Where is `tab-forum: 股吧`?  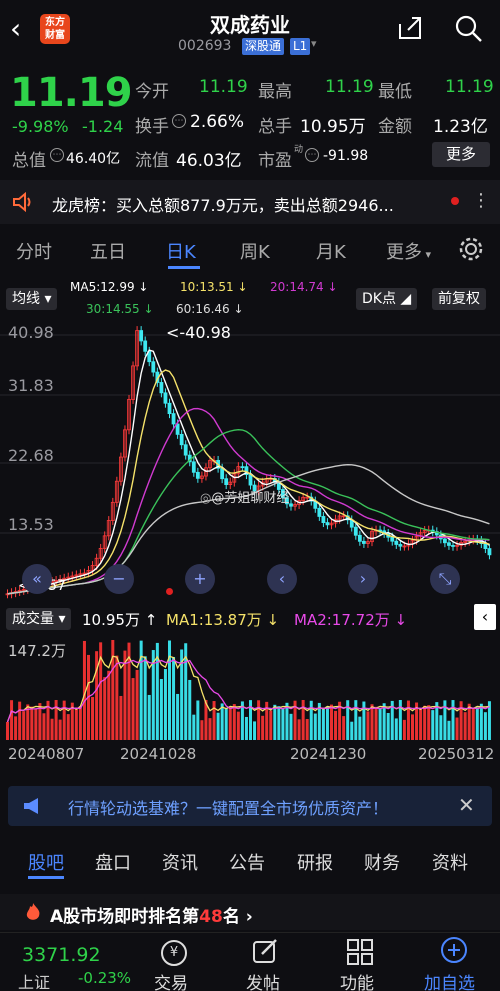 tab-forum: 股吧 is located at coordinates (46, 862).